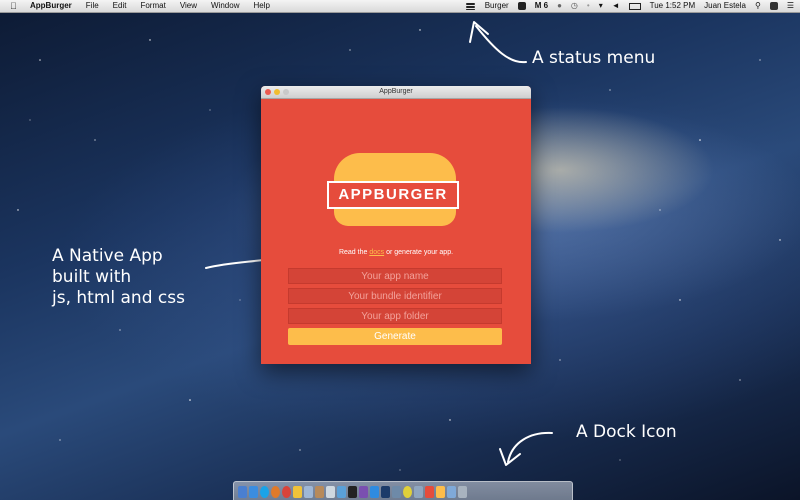 The height and width of the screenshot is (500, 800). Describe the element at coordinates (330, 492) in the screenshot. I see `preview-icon` at that location.